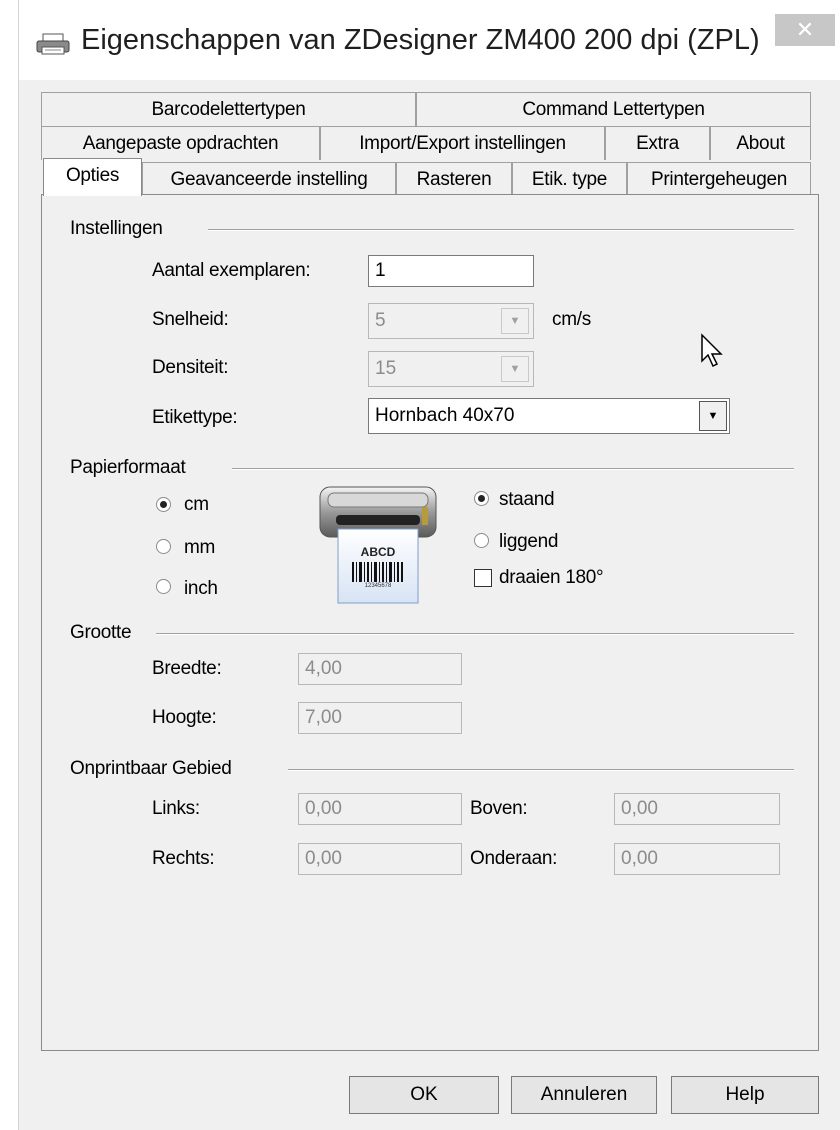 The height and width of the screenshot is (1130, 840). I want to click on instellingen-divider, so click(501, 230).